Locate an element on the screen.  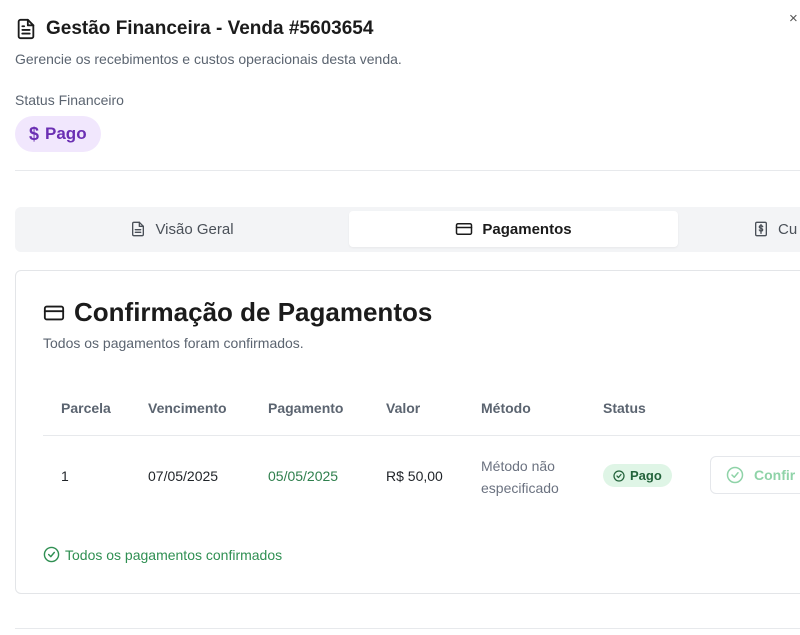
cell-valor: R$ 50,00 is located at coordinates (414, 476).